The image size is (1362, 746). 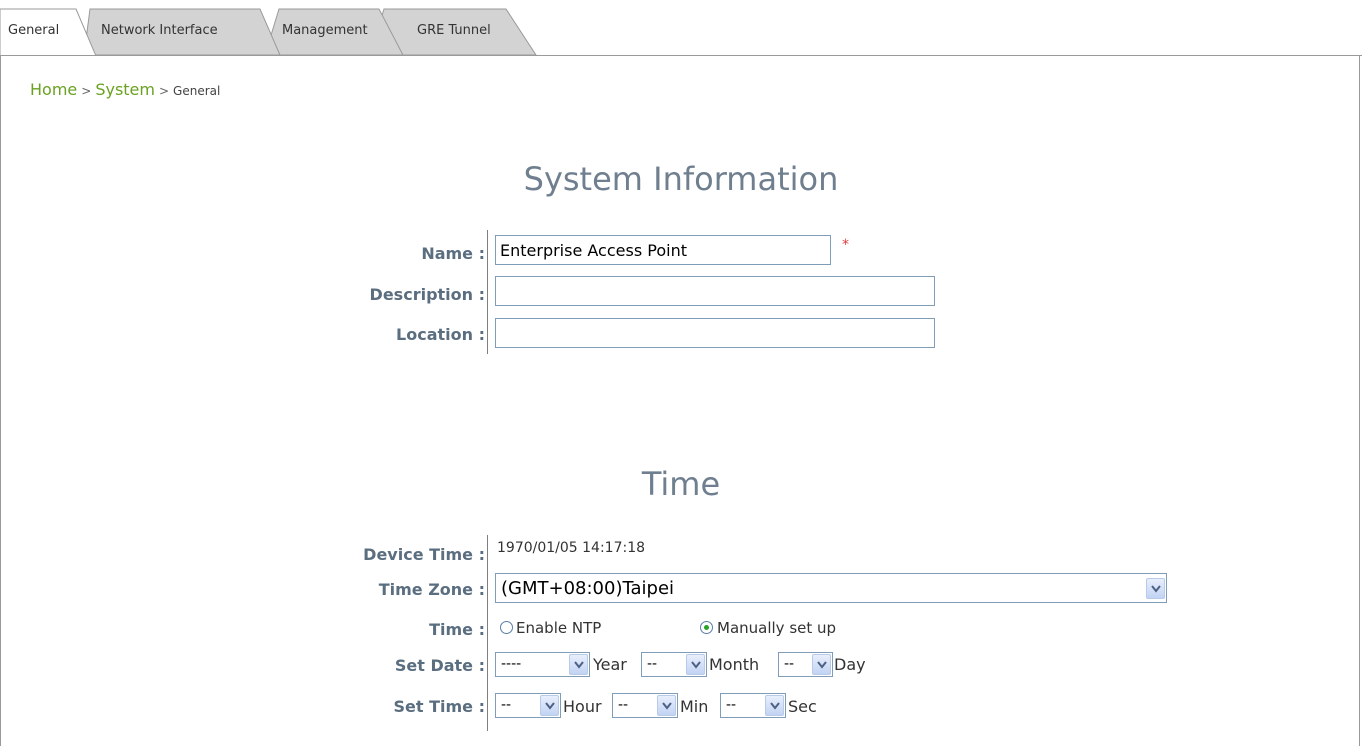 What do you see at coordinates (715, 291) in the screenshot?
I see `description-input` at bounding box center [715, 291].